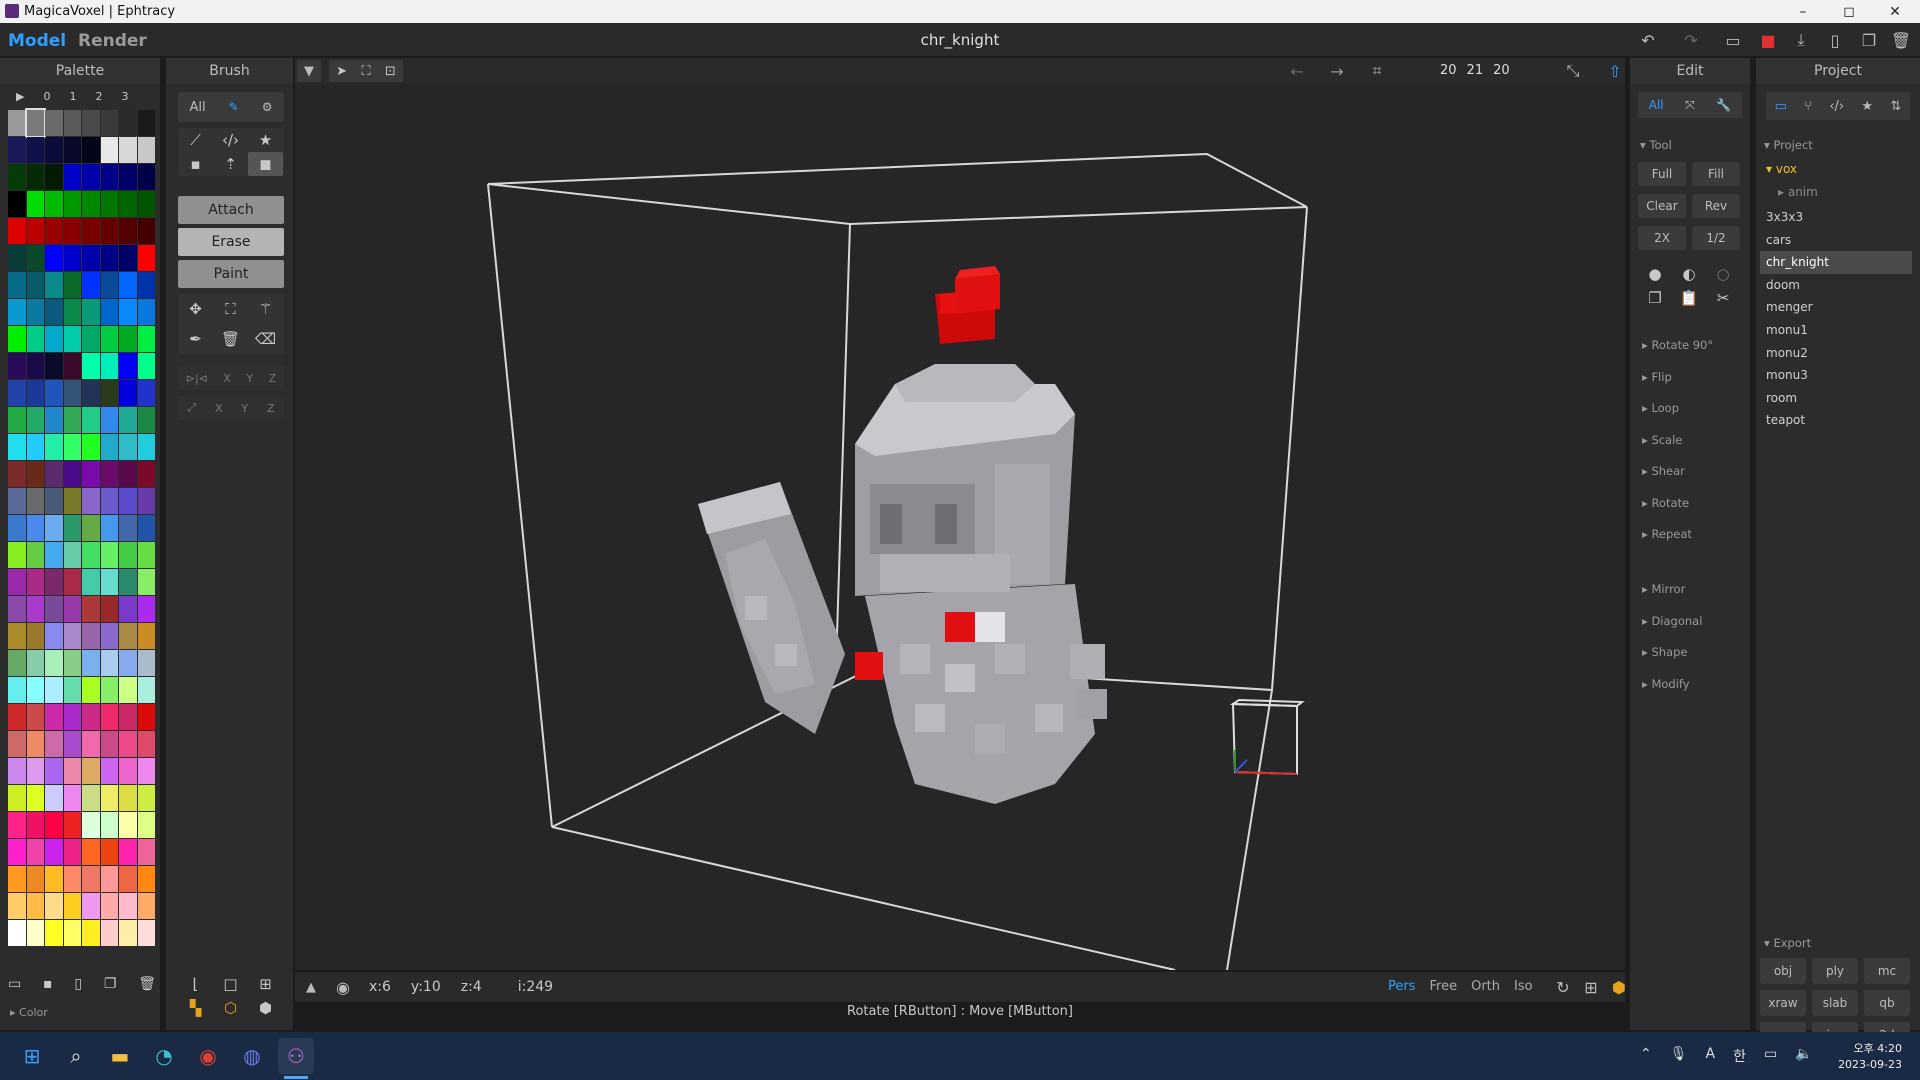  Describe the element at coordinates (1690, 354) in the screenshot. I see `rotate90-section: ▸ Rotate 90°` at that location.